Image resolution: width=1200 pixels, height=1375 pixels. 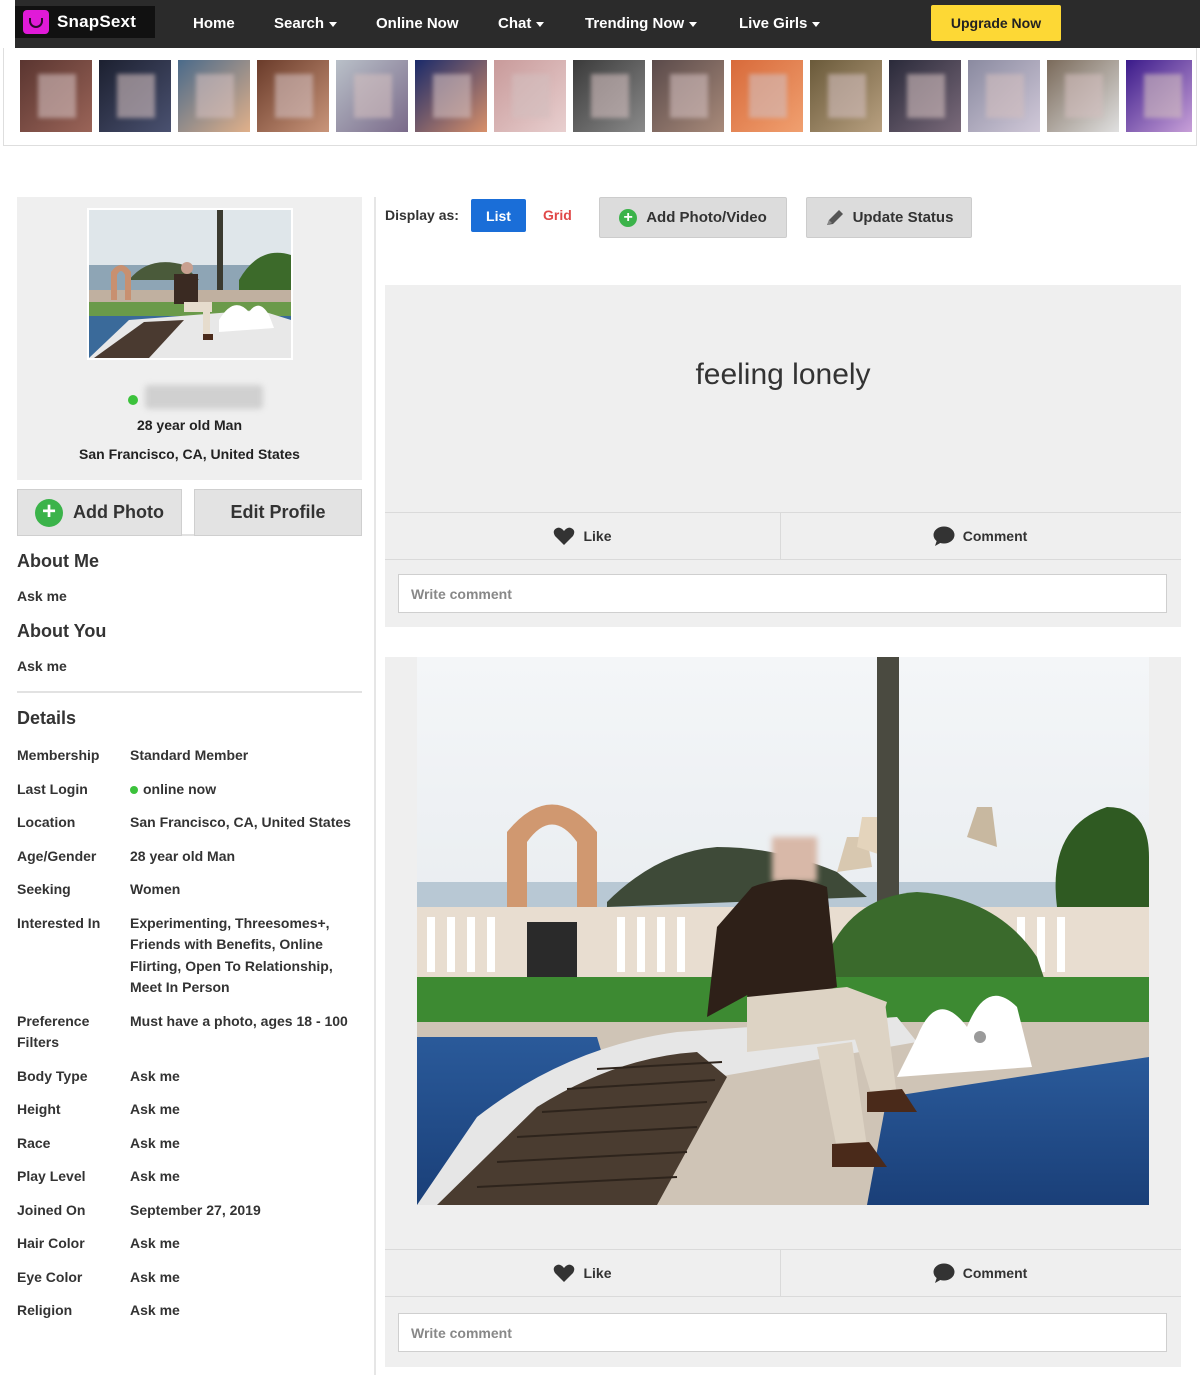 What do you see at coordinates (417, 23) in the screenshot?
I see `nav-online-now: Online Now` at bounding box center [417, 23].